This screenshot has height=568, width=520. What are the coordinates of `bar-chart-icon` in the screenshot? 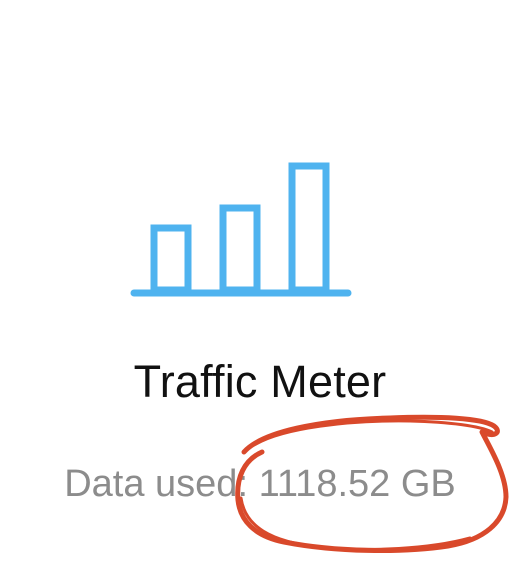 It's located at (241, 231).